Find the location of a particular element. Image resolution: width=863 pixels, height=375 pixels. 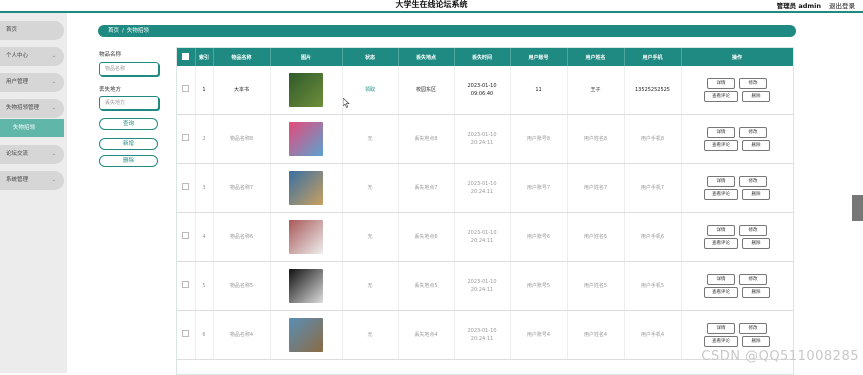

column-header: 索引 is located at coordinates (204, 57).